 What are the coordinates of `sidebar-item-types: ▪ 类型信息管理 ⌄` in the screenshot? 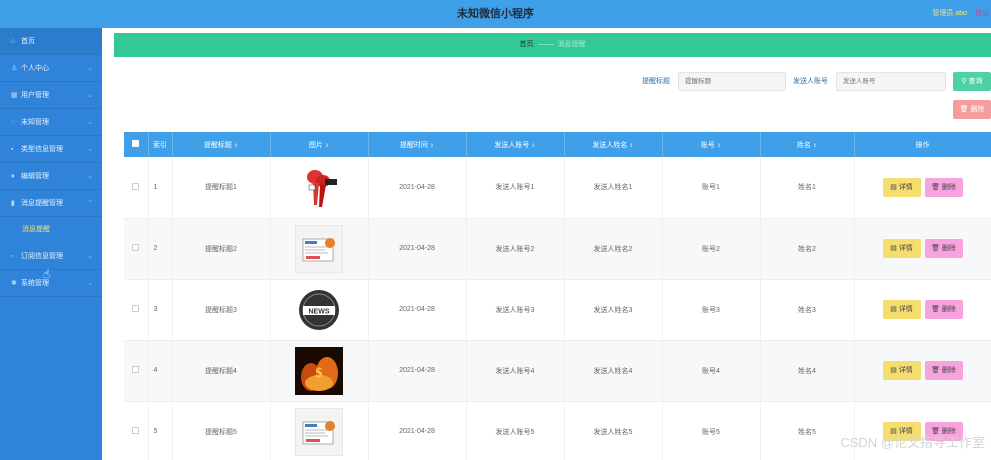 It's located at (51, 149).